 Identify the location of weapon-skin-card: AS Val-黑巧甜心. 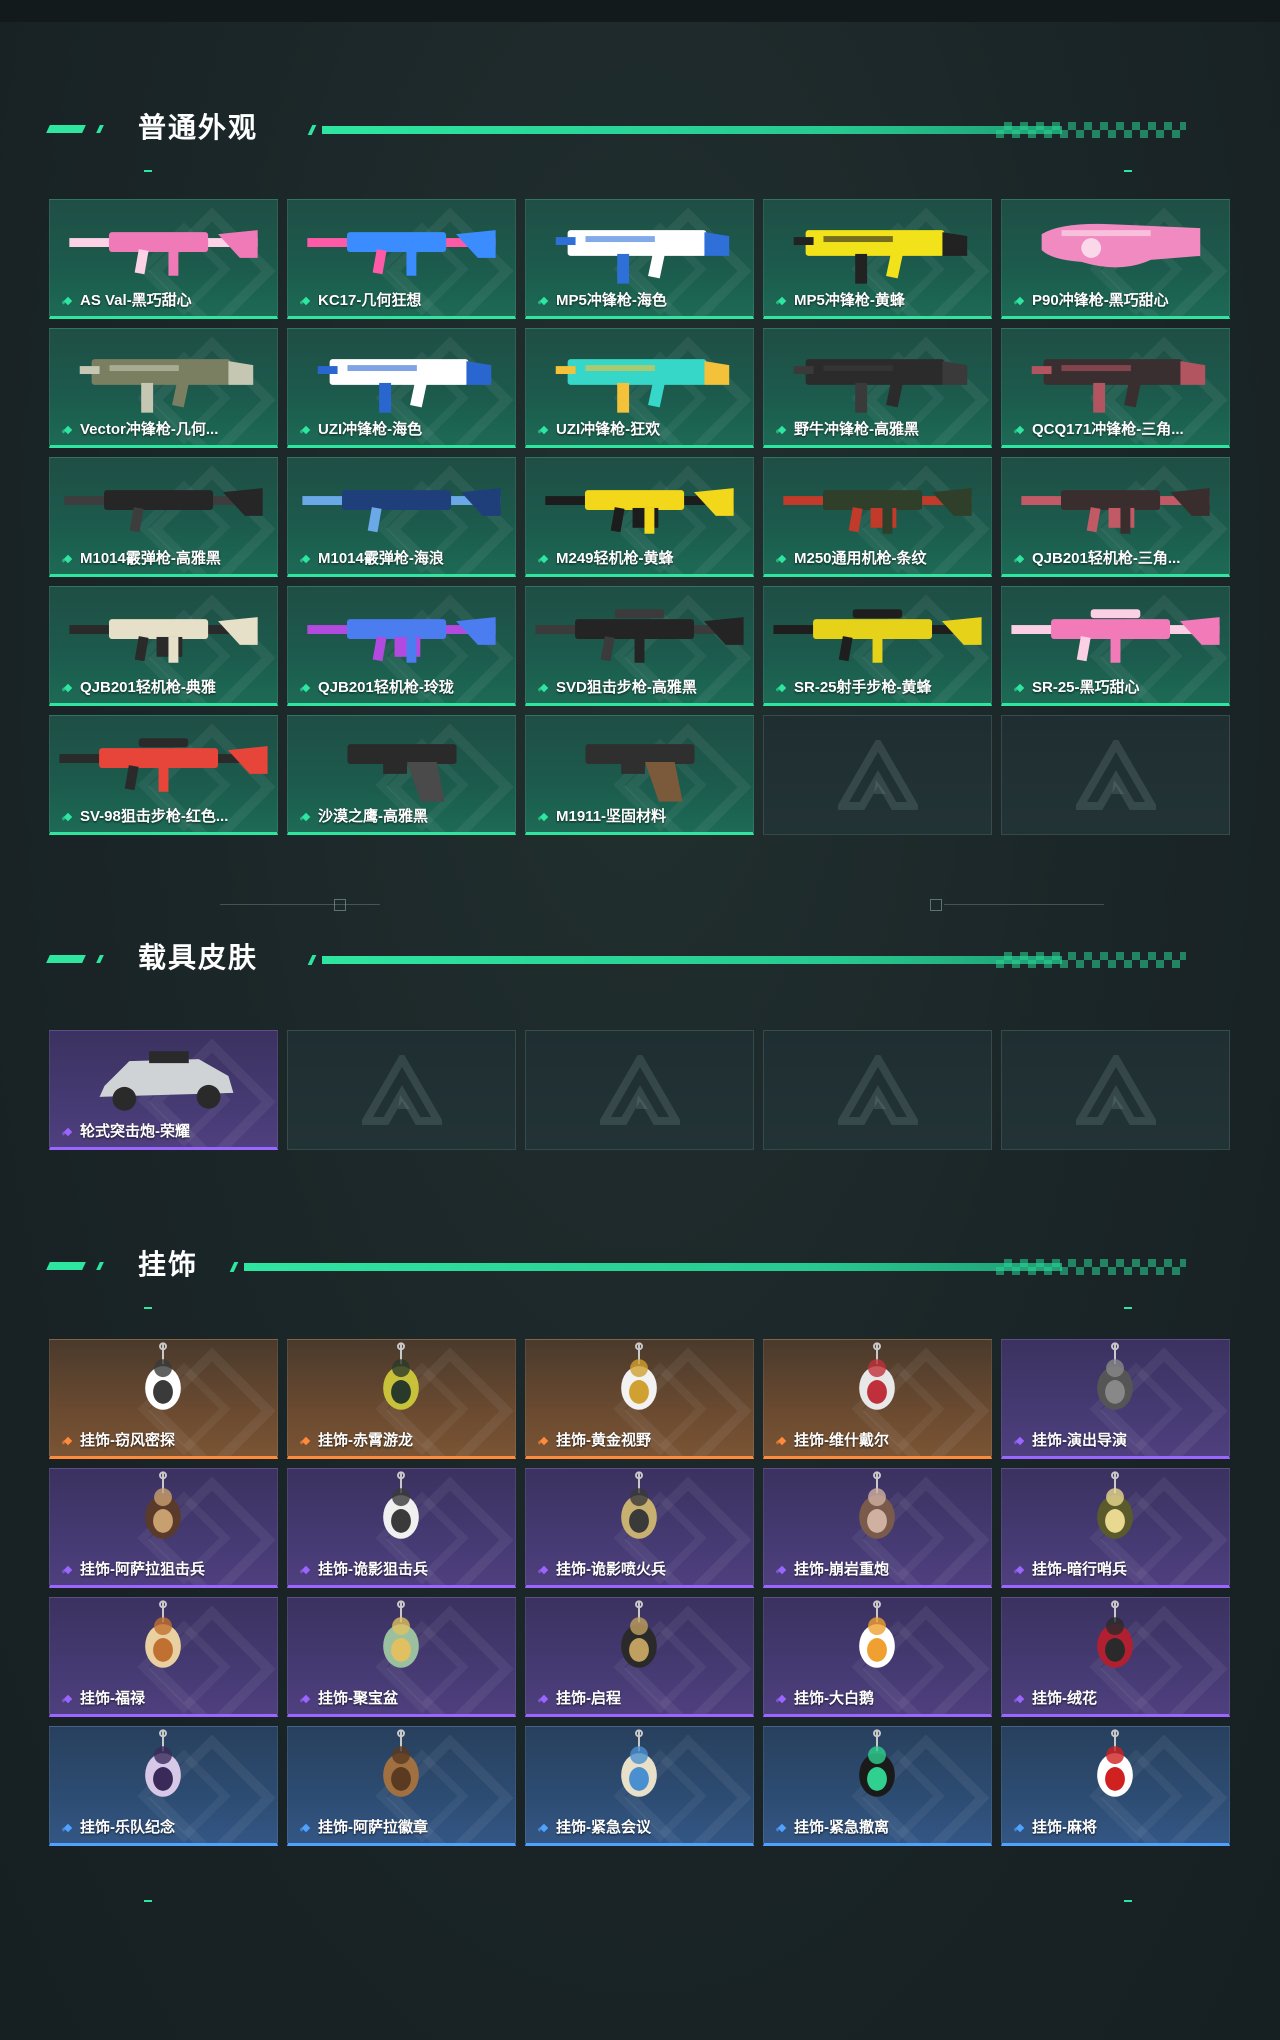
(163, 259).